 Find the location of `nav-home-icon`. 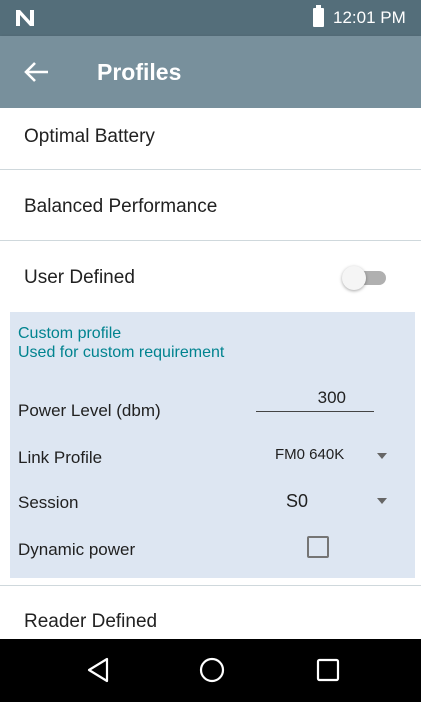

nav-home-icon is located at coordinates (212, 670).